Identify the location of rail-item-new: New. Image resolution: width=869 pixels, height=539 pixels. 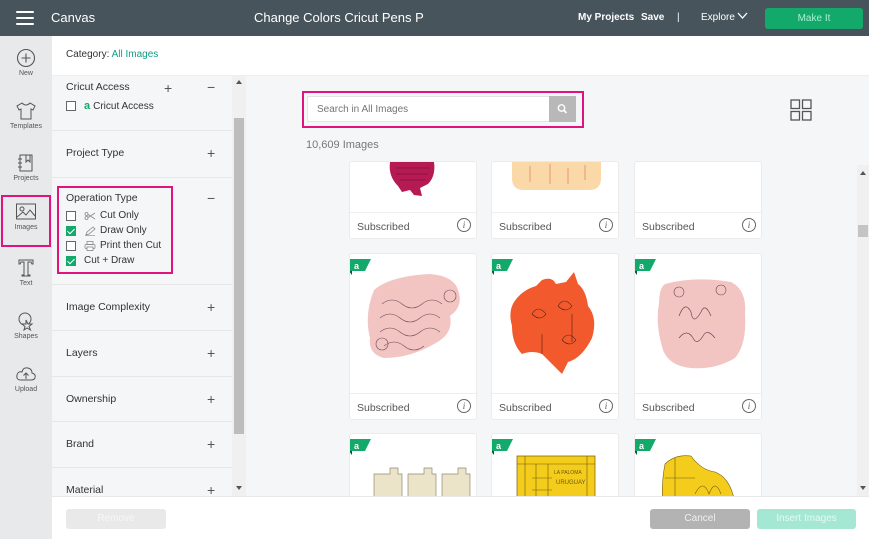
(26, 66).